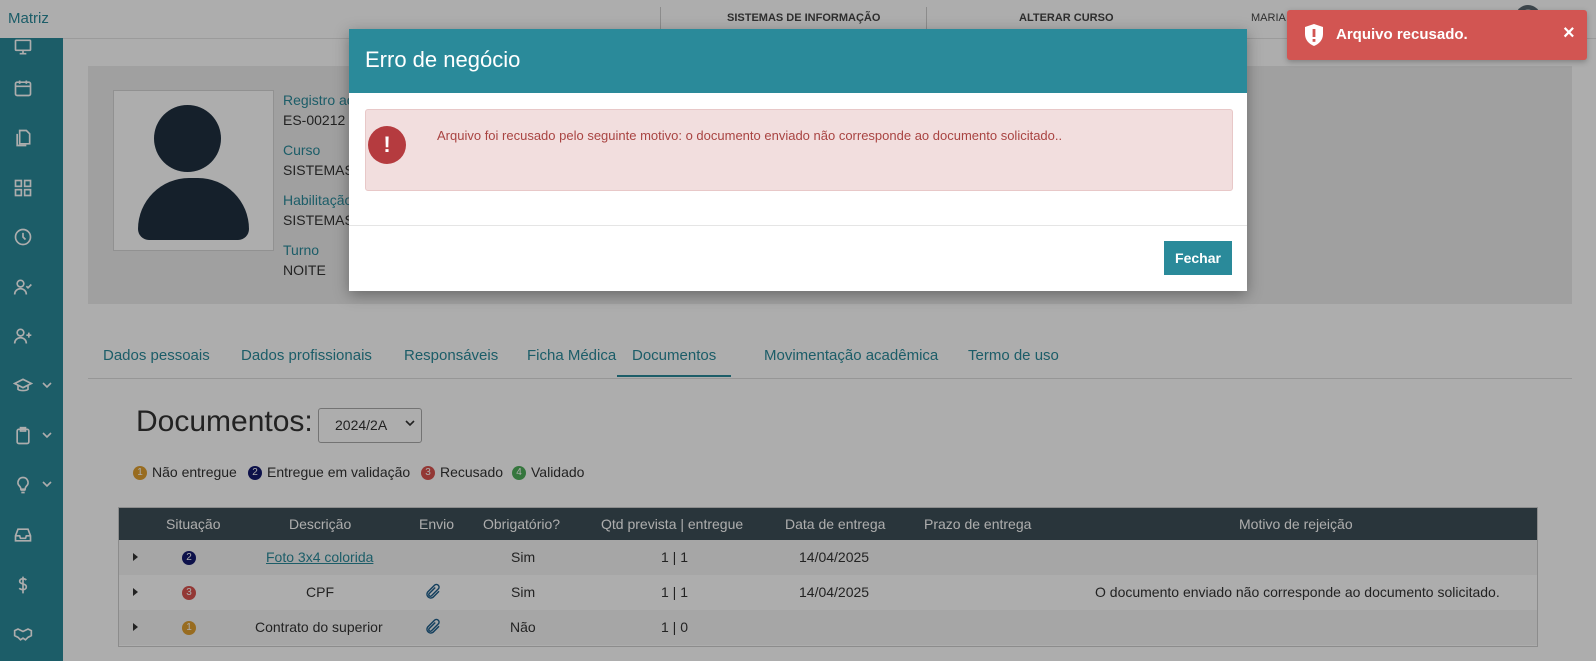 The width and height of the screenshot is (1596, 661). I want to click on error-toast: Arquivo recusado. ×, so click(1437, 35).